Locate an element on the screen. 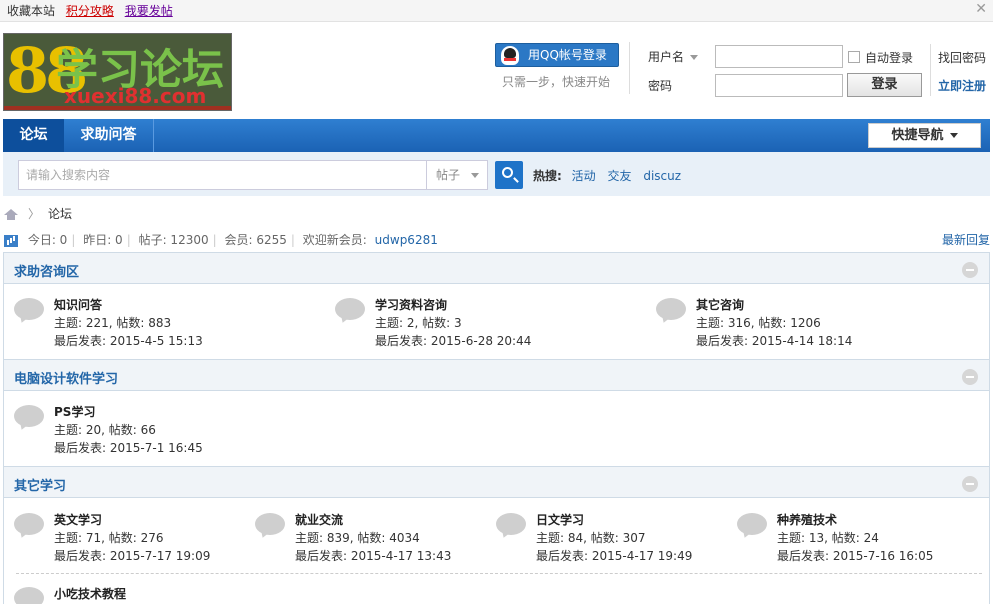  hot-searches: 热搜: 活动 交友 discuz is located at coordinates (611, 175).